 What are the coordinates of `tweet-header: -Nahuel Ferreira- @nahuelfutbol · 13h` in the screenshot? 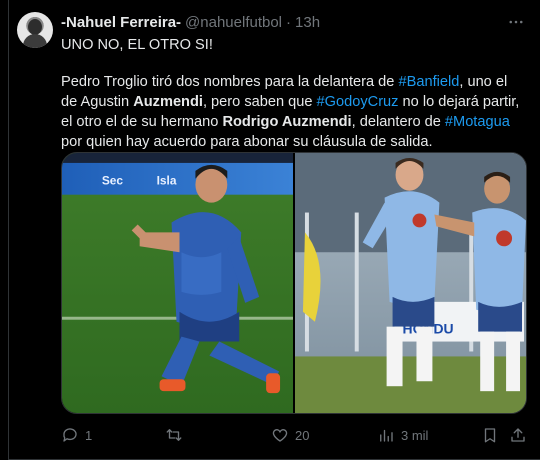 It's located at (190, 22).